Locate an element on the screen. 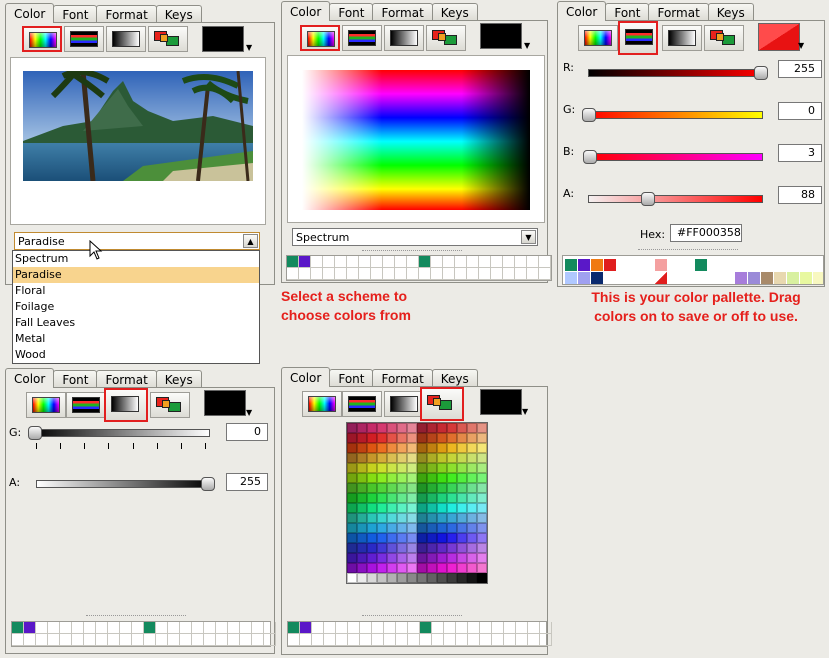 The image size is (829, 658). saved-color-palette is located at coordinates (693, 270).